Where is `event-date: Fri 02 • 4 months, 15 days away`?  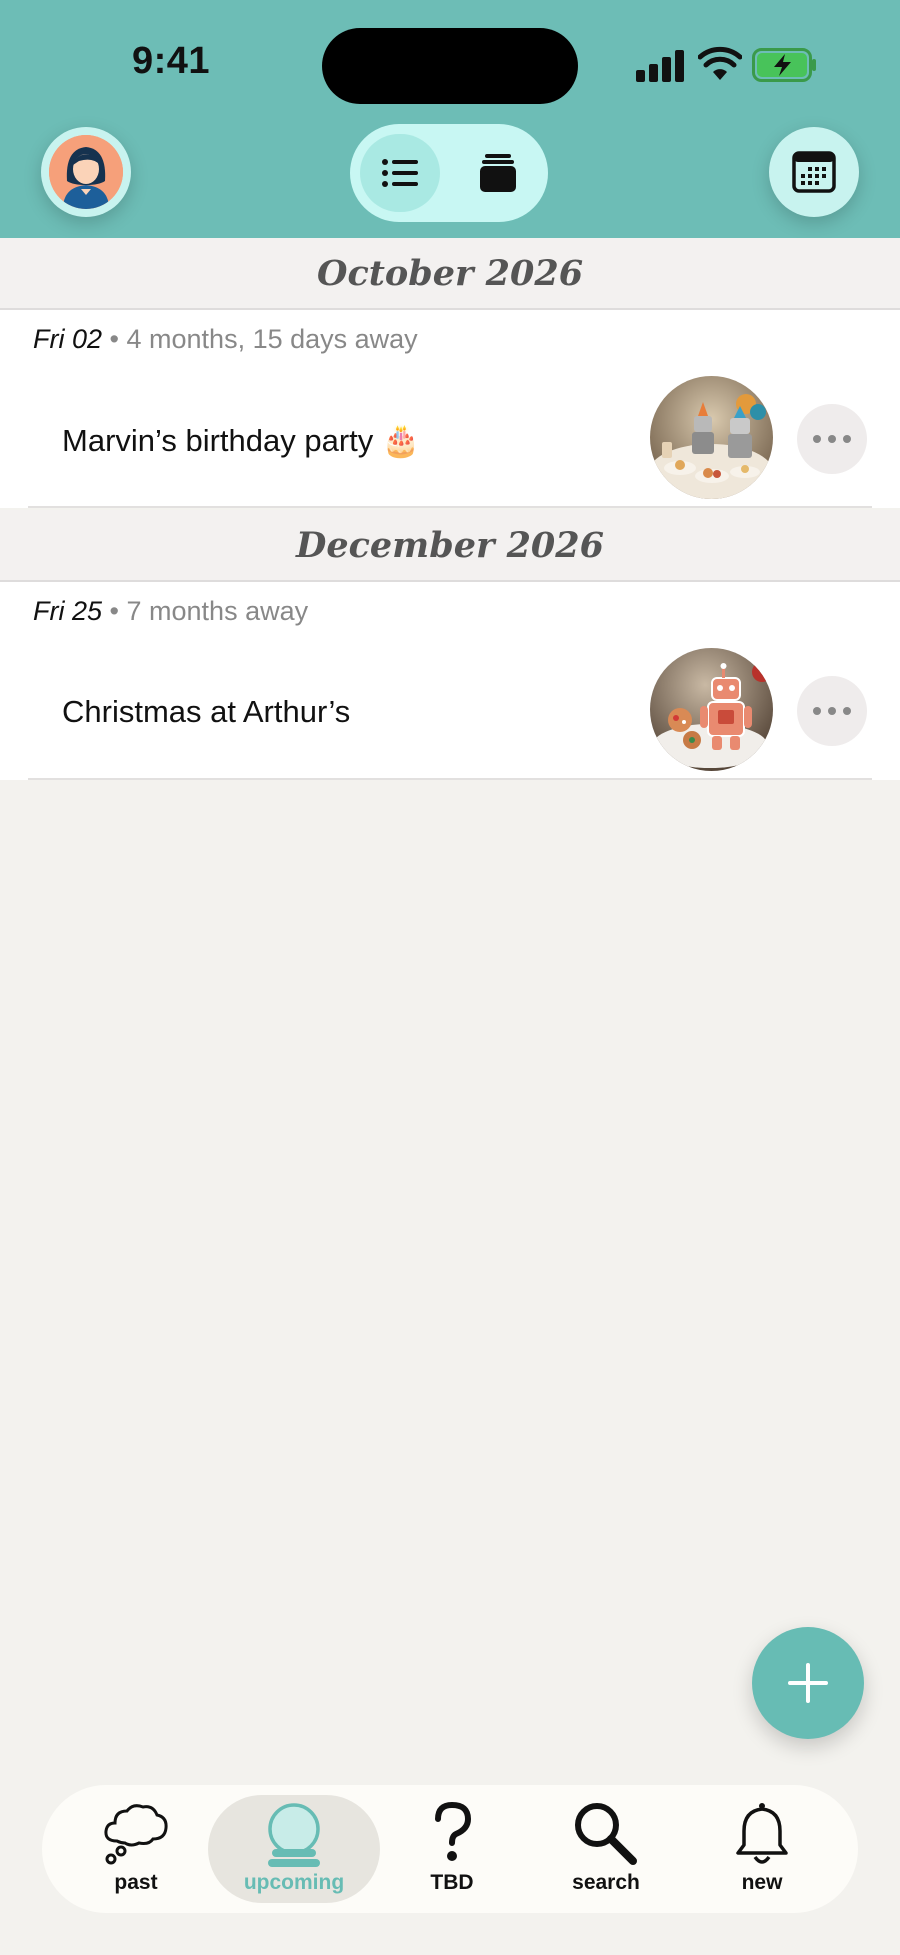 event-date: Fri 02 • 4 months, 15 days away is located at coordinates (225, 339).